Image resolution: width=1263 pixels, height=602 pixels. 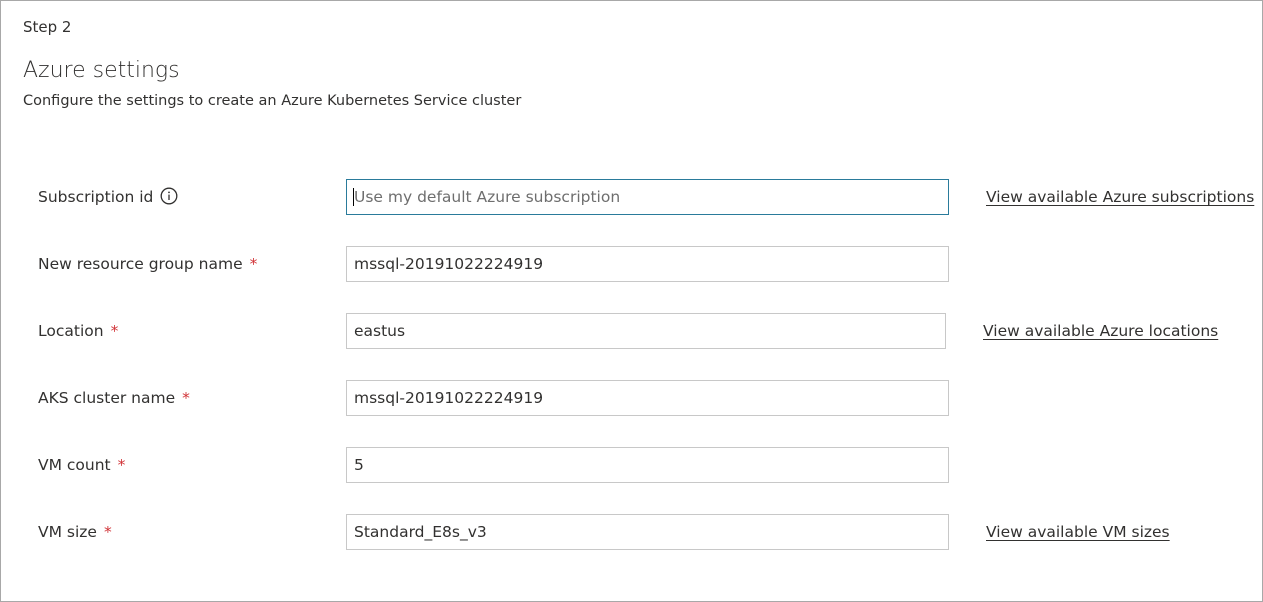 What do you see at coordinates (169, 196) in the screenshot?
I see `info-icon` at bounding box center [169, 196].